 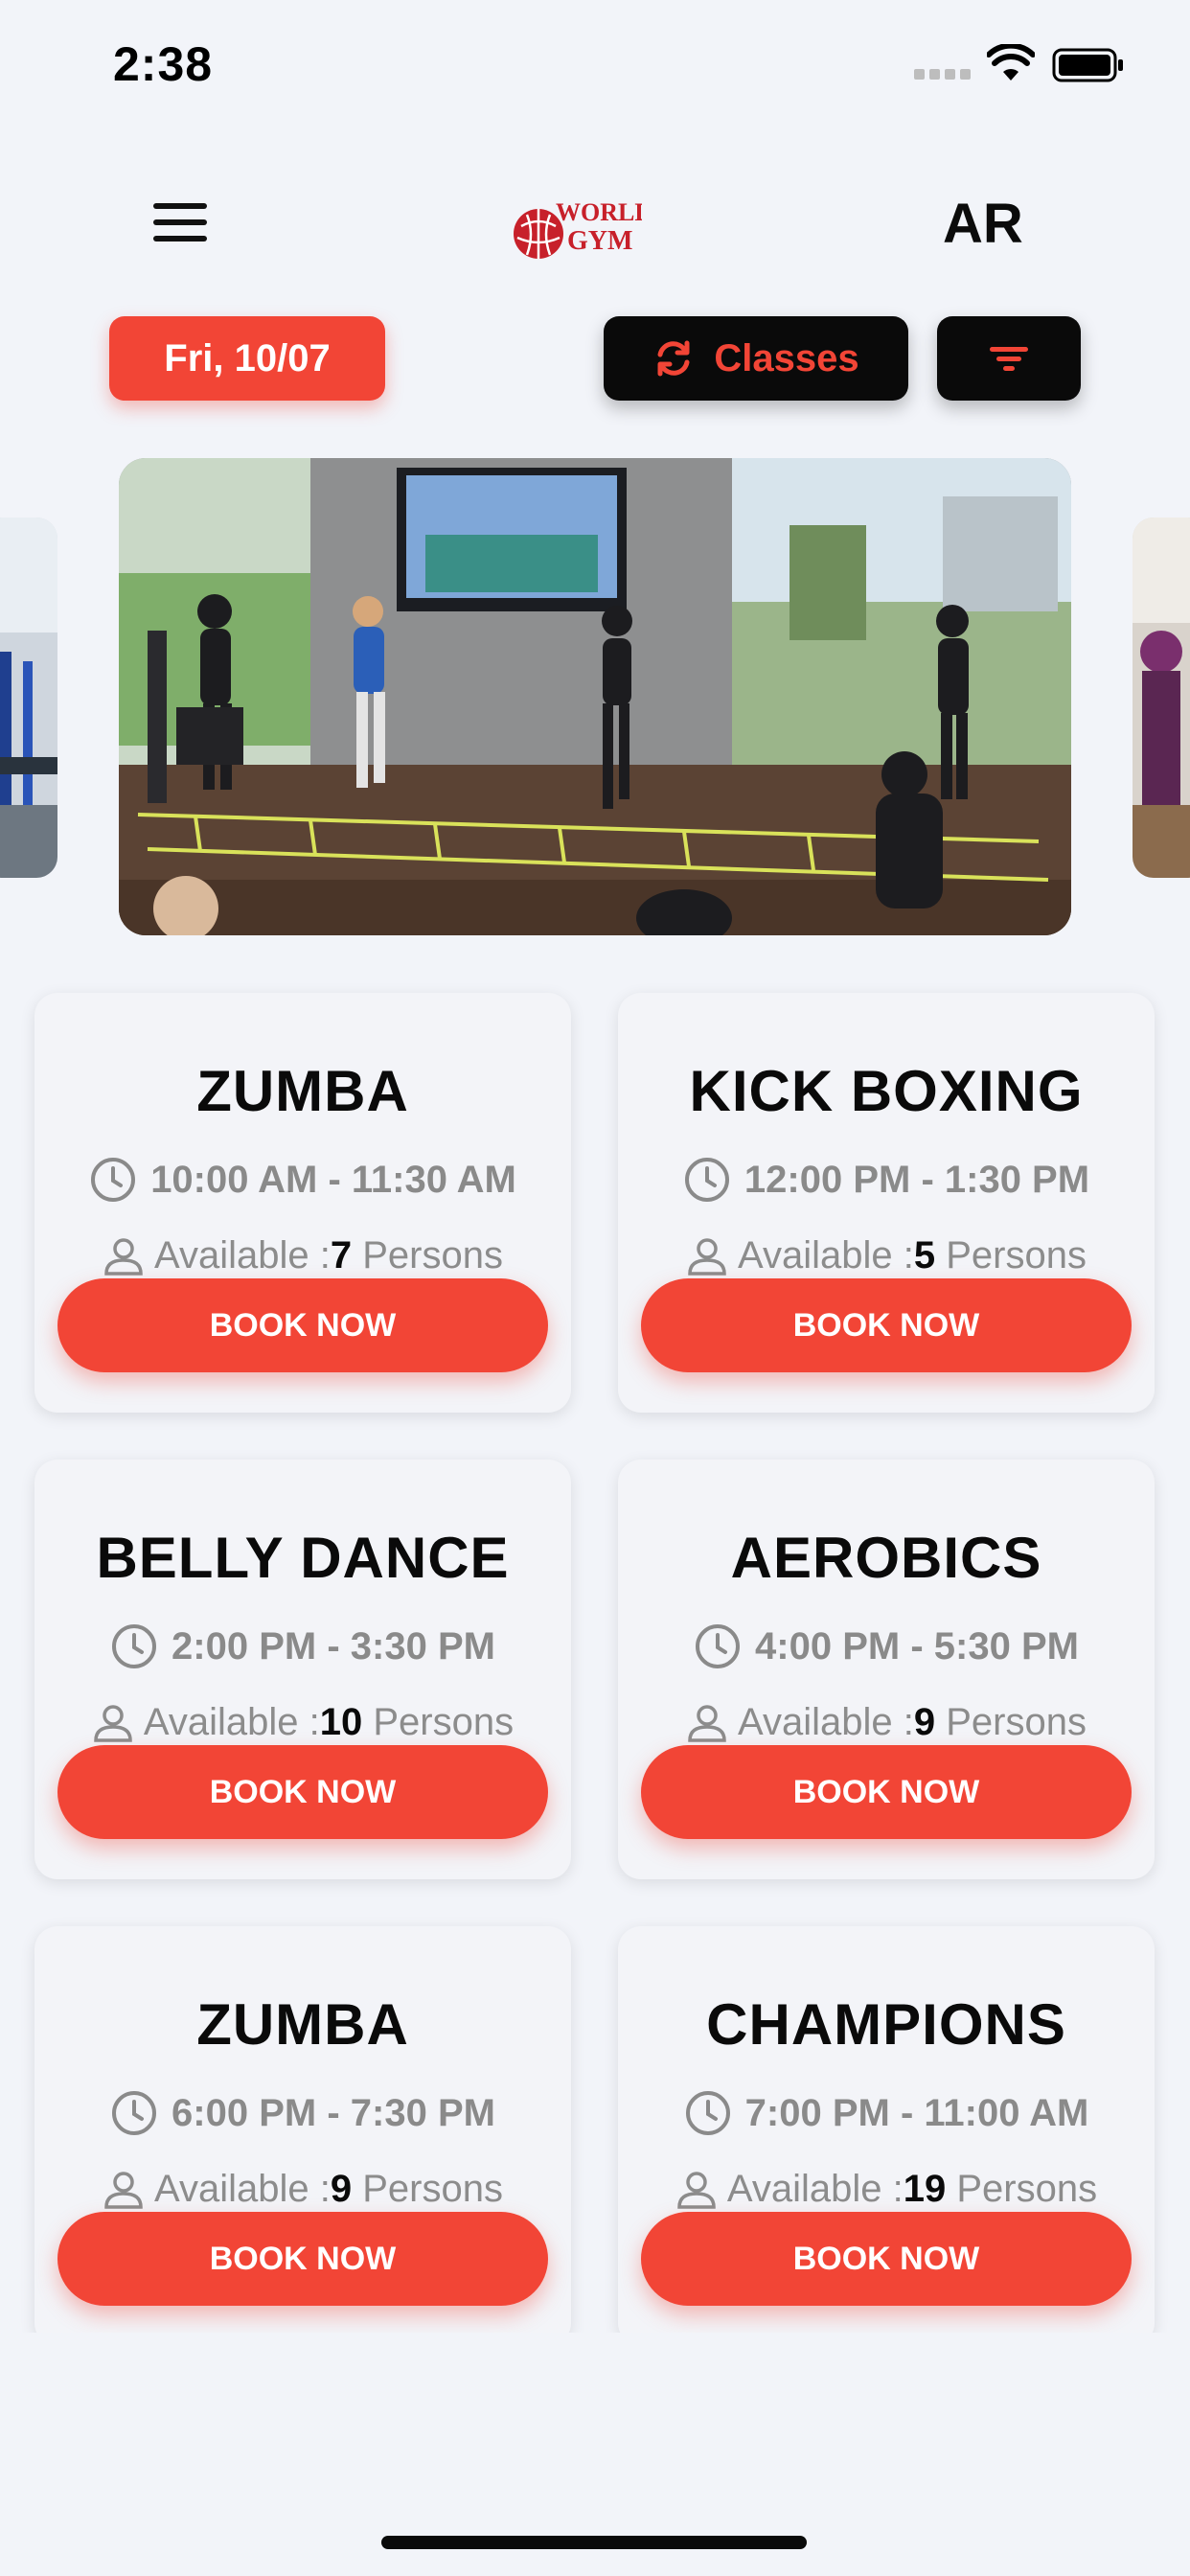 I want to click on availability-count: 7, so click(x=342, y=1255).